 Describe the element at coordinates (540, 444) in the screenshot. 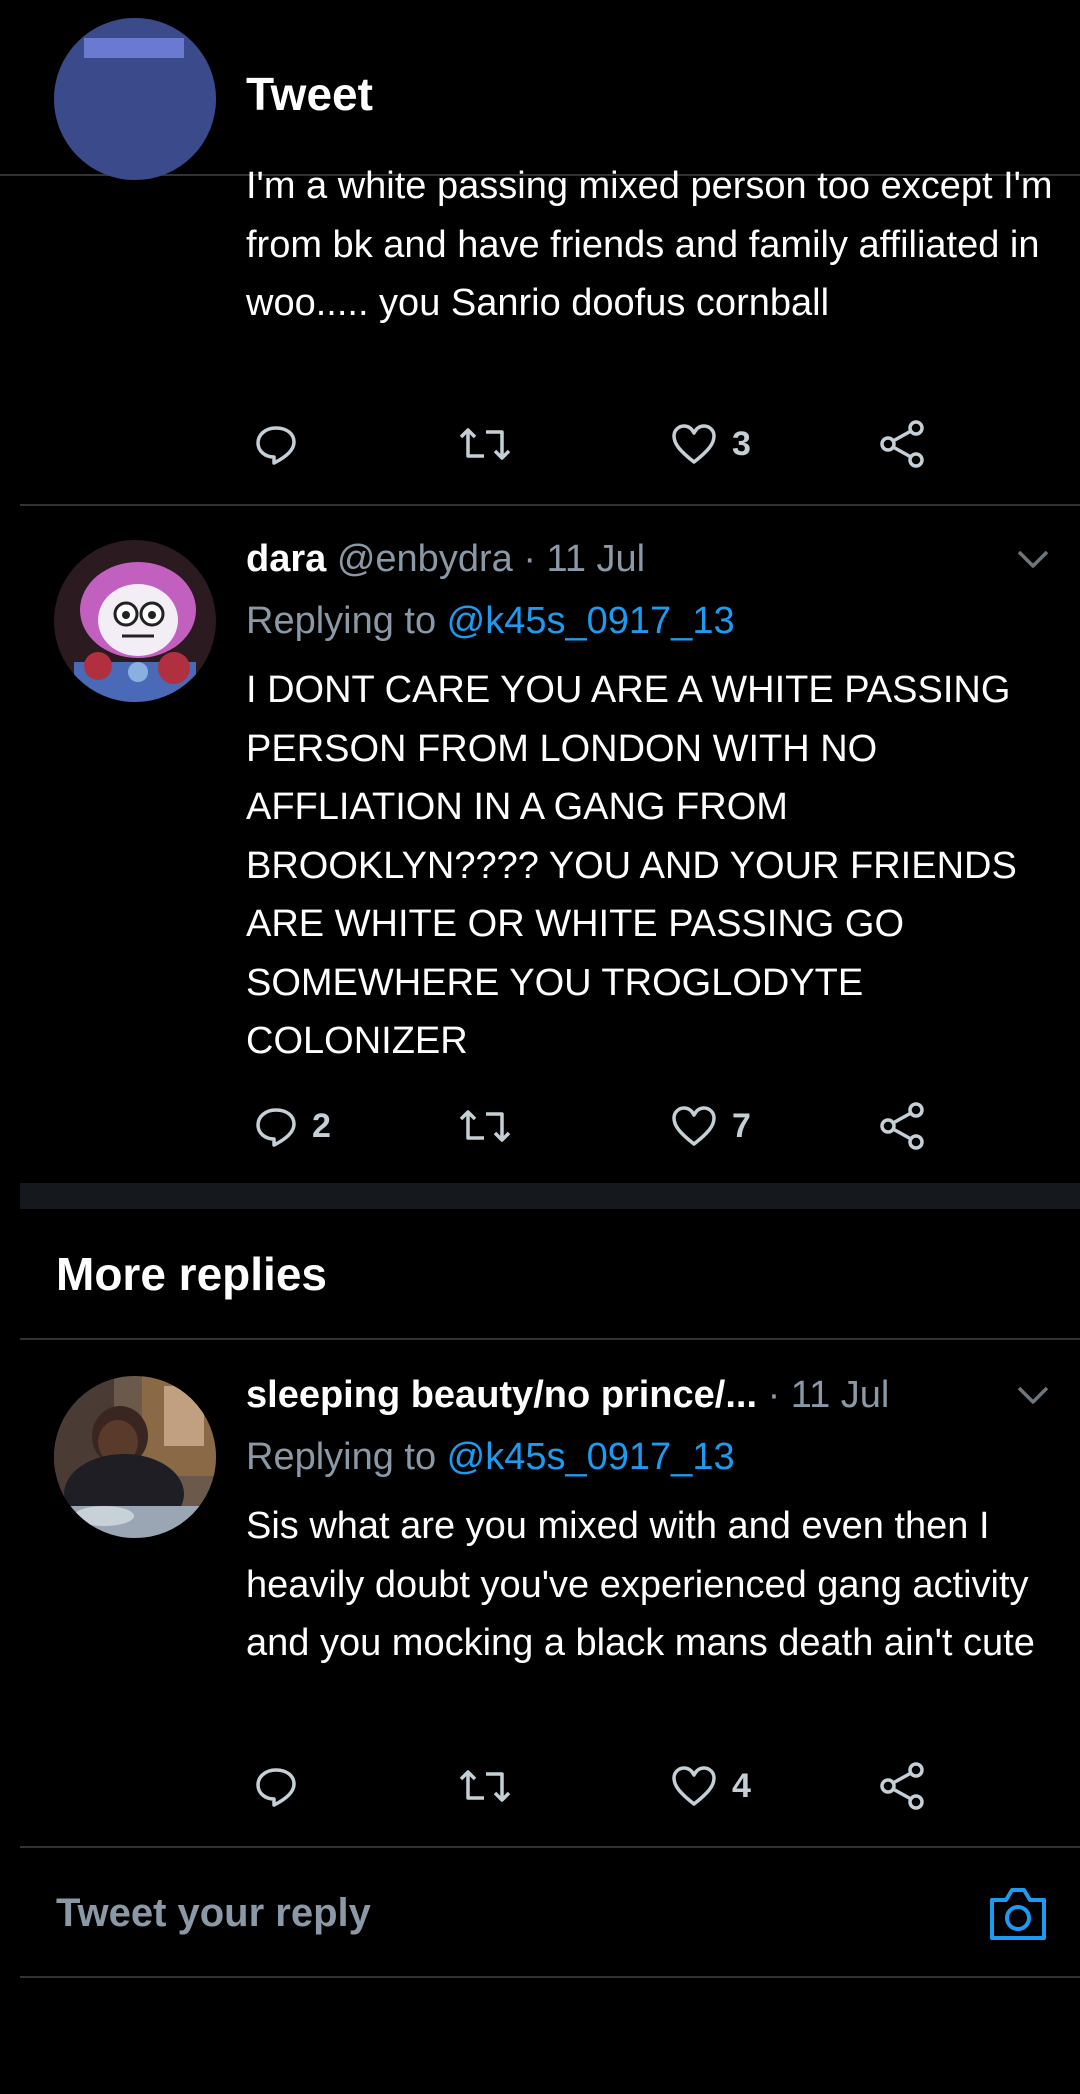

I see `tweet-actions: 3` at that location.